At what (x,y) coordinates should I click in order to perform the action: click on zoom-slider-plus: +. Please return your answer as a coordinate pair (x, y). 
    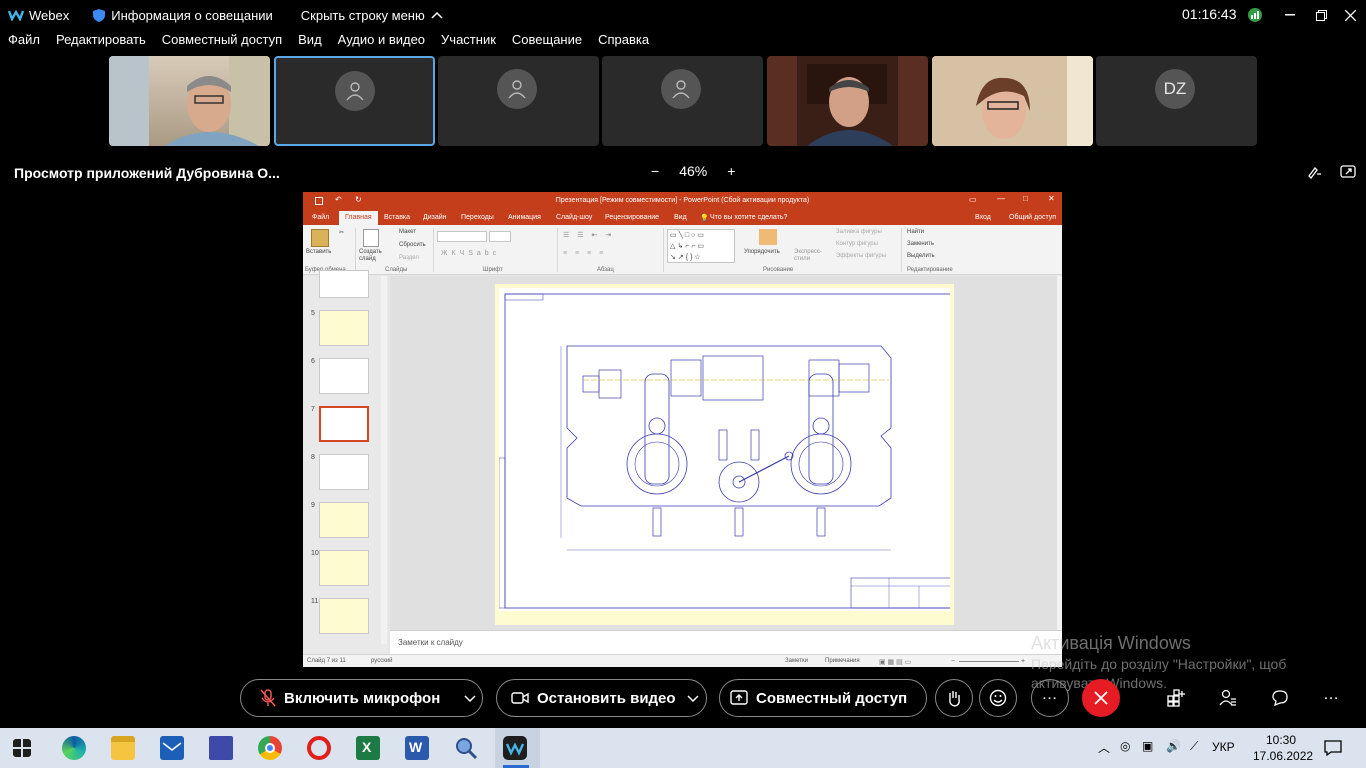
    Looking at the image, I should click on (1023, 661).